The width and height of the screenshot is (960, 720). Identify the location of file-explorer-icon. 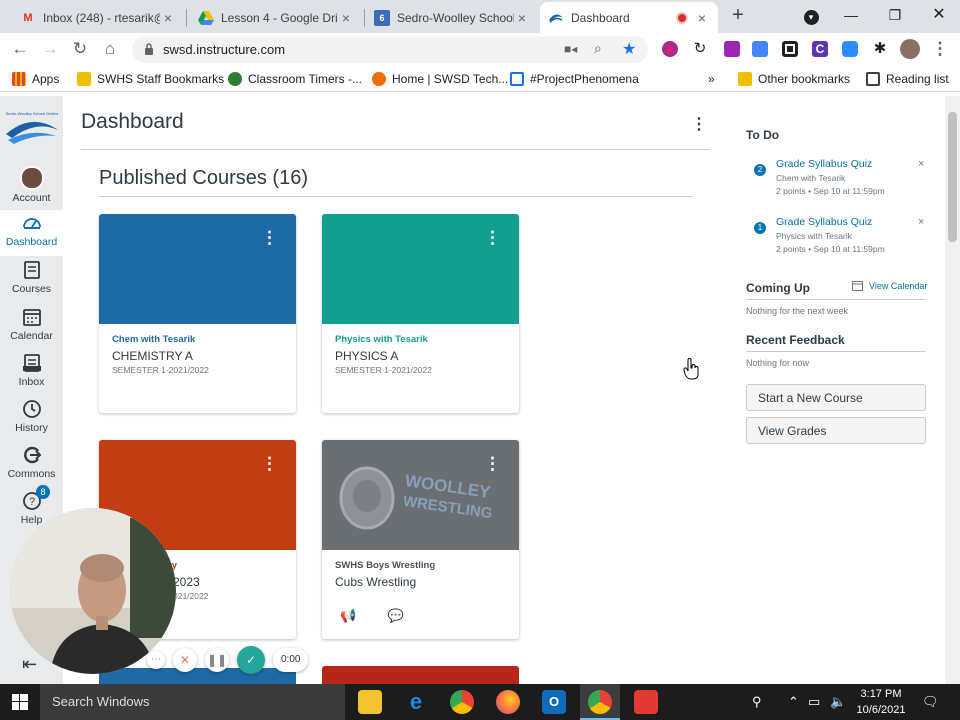
(370, 702).